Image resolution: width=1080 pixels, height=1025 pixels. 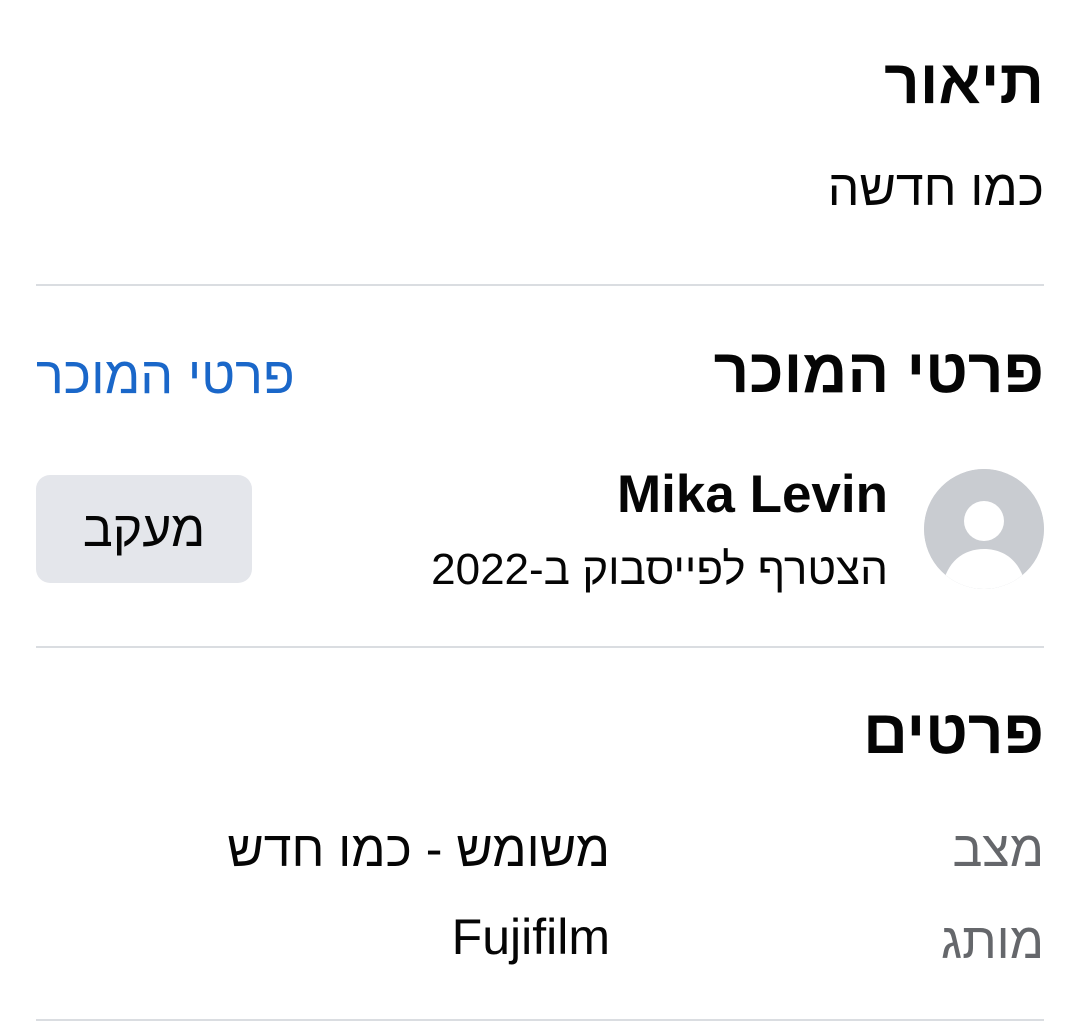 What do you see at coordinates (878, 371) in the screenshot?
I see `seller-section-title: פרטי המוכר` at bounding box center [878, 371].